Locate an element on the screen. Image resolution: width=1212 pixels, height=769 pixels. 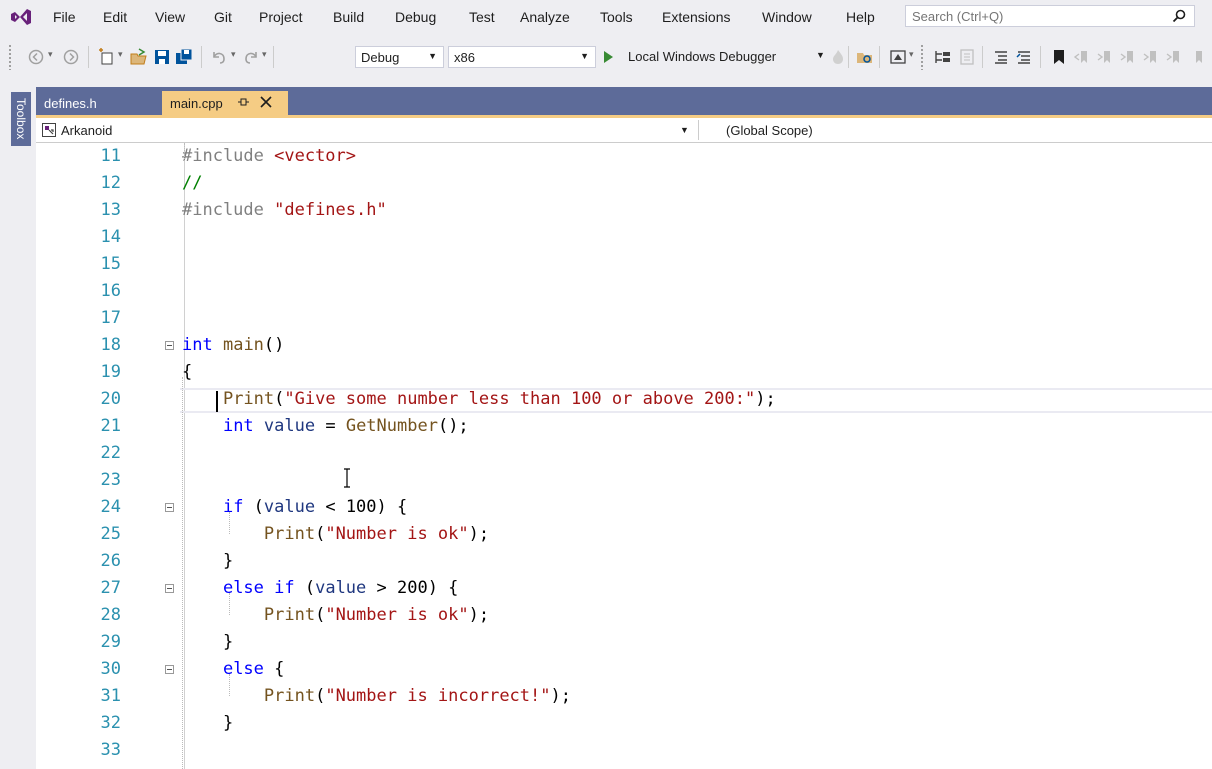
tab-main-cpp: main.cpp is located at coordinates (225, 103).